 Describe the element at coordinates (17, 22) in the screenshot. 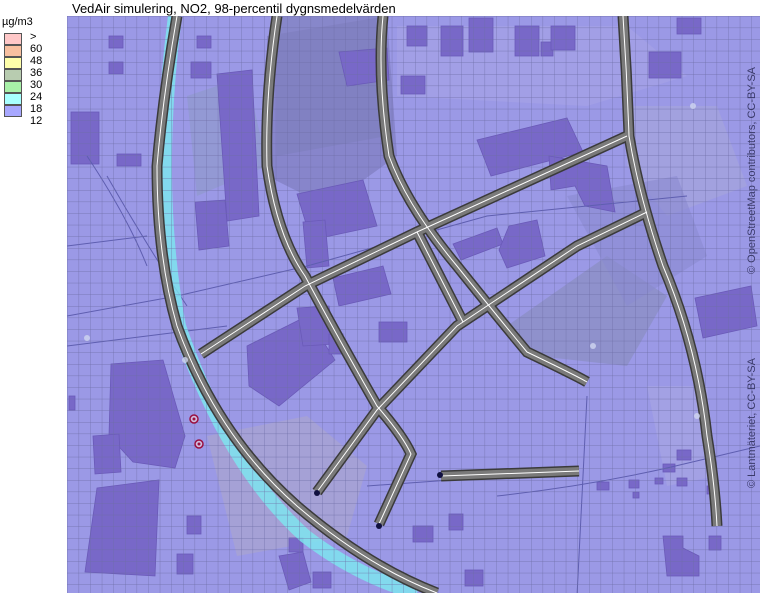

I see `legend-unit: µg/m3` at that location.